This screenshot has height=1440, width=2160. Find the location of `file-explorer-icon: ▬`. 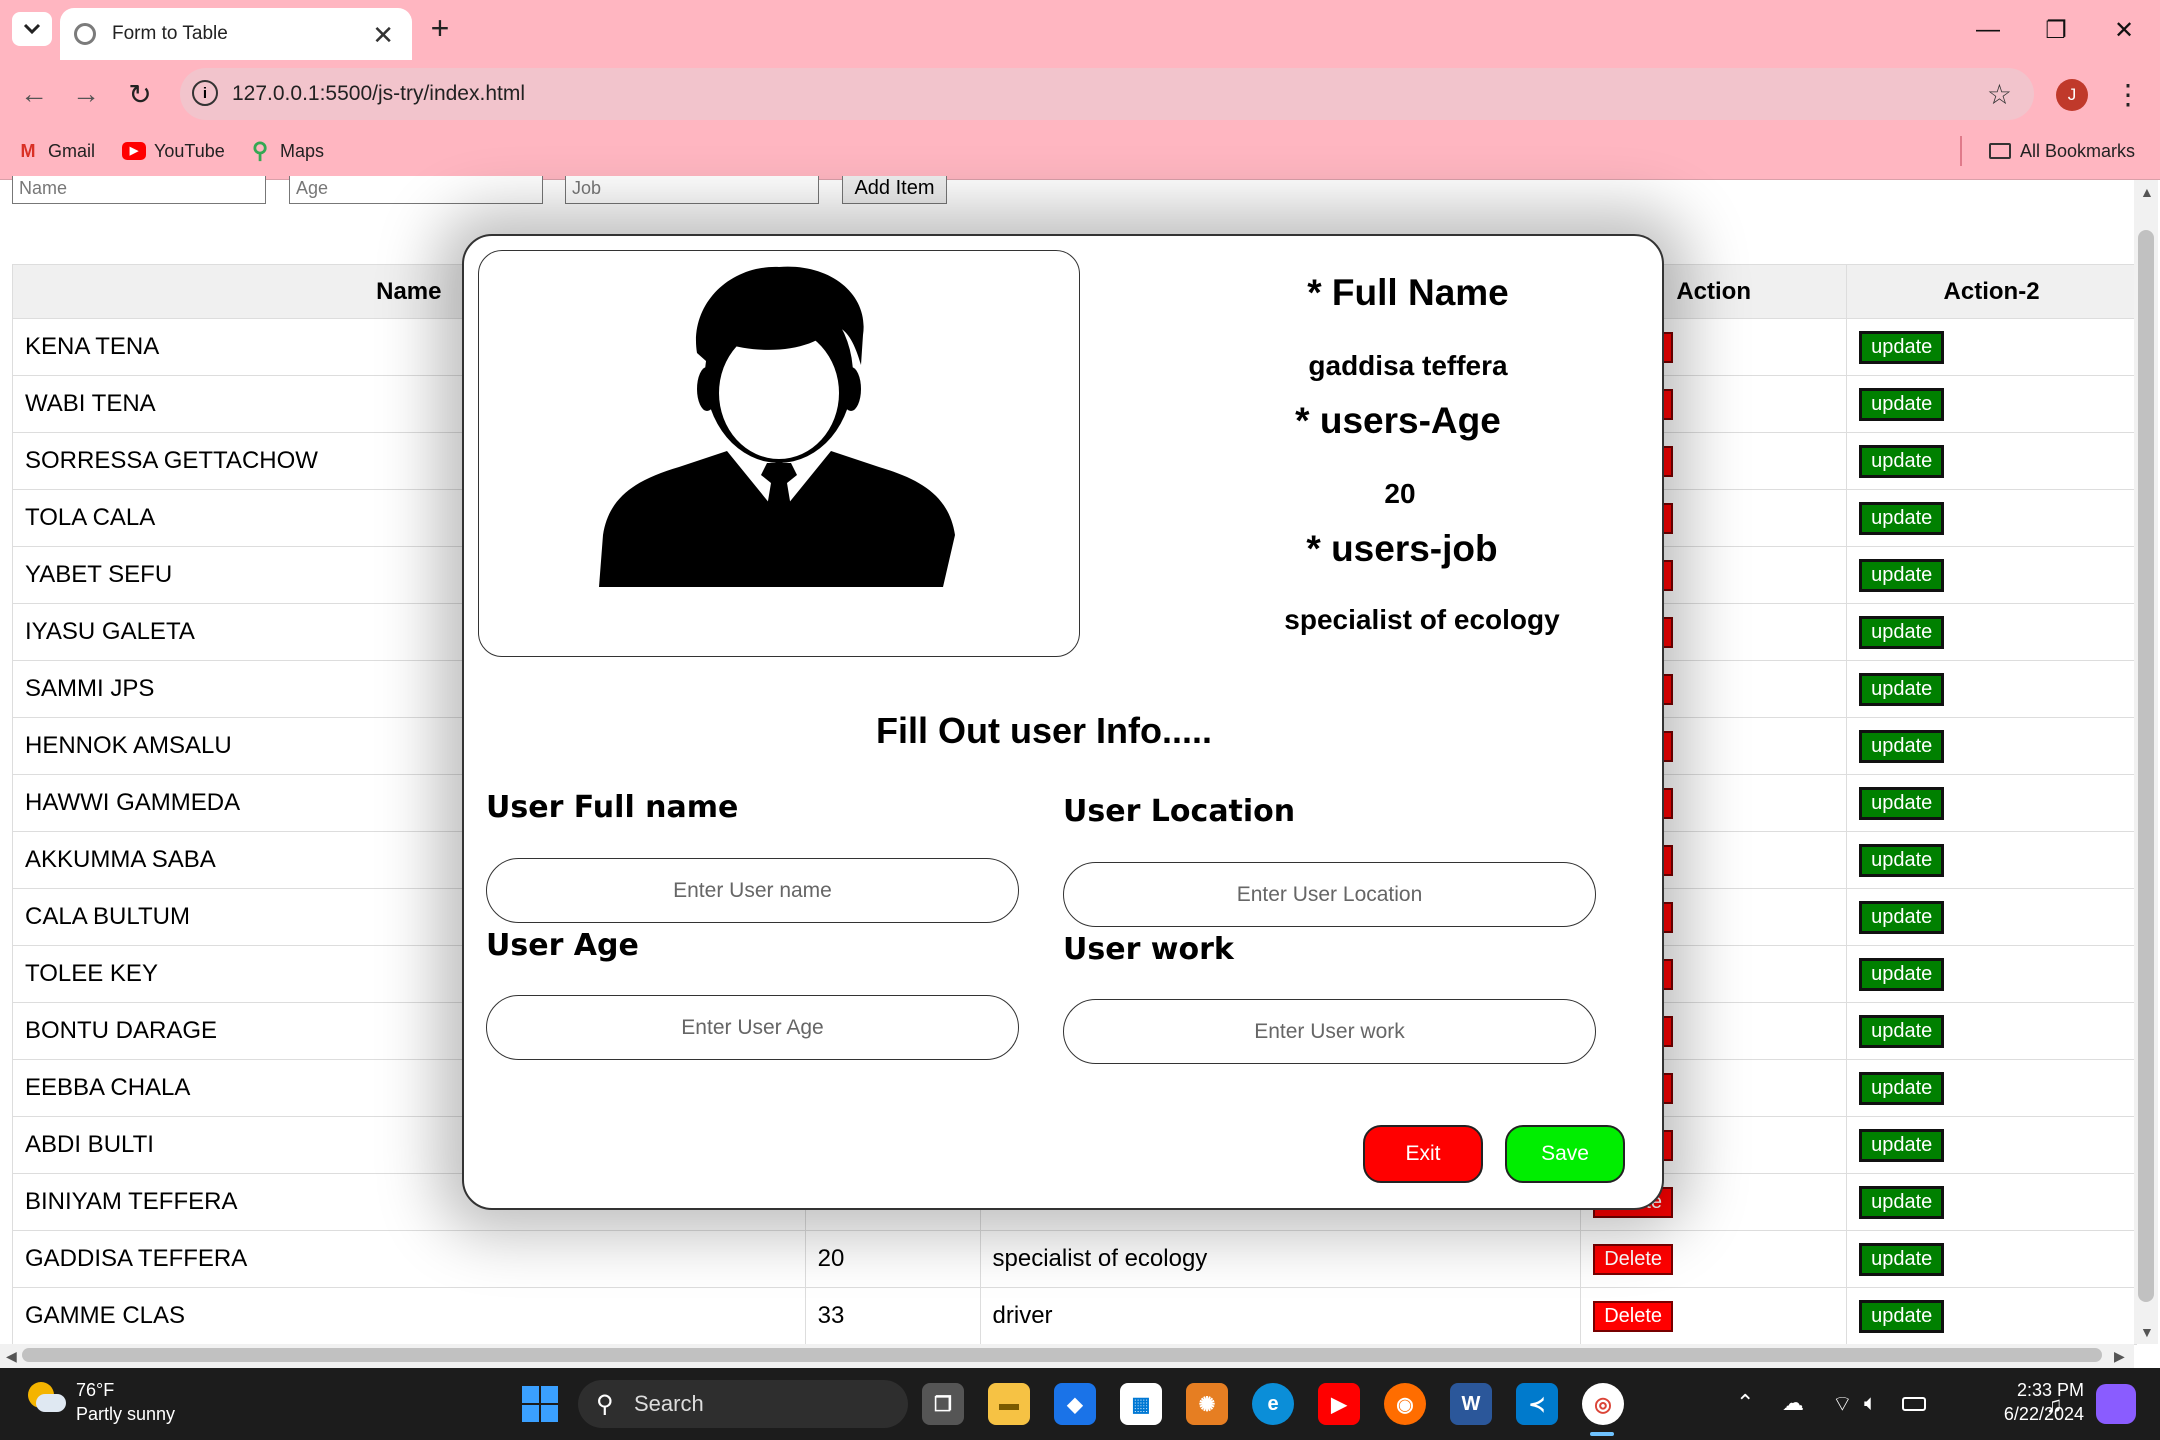

file-explorer-icon: ▬ is located at coordinates (1009, 1404).